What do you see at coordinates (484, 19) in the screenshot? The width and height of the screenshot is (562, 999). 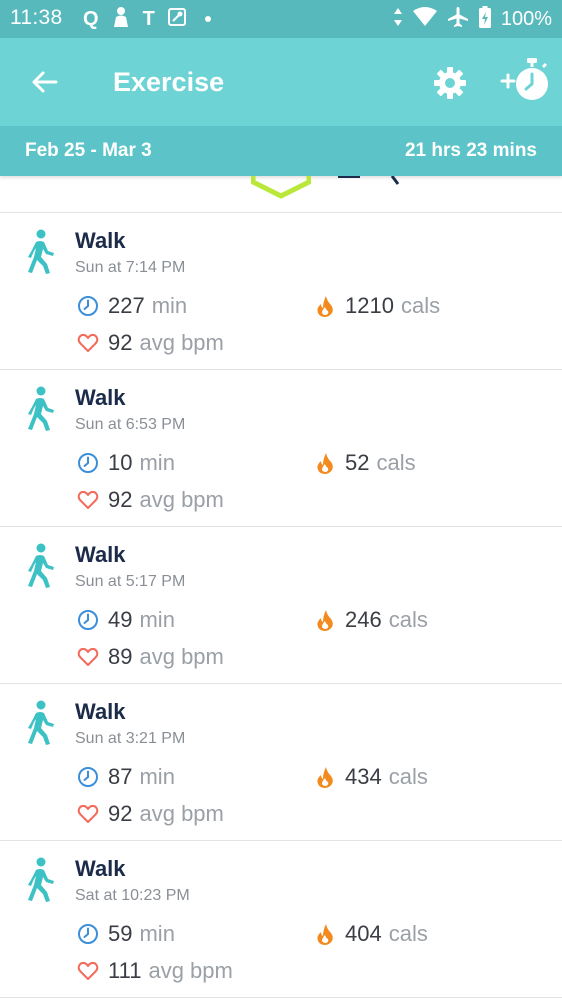 I see `battery-icon` at bounding box center [484, 19].